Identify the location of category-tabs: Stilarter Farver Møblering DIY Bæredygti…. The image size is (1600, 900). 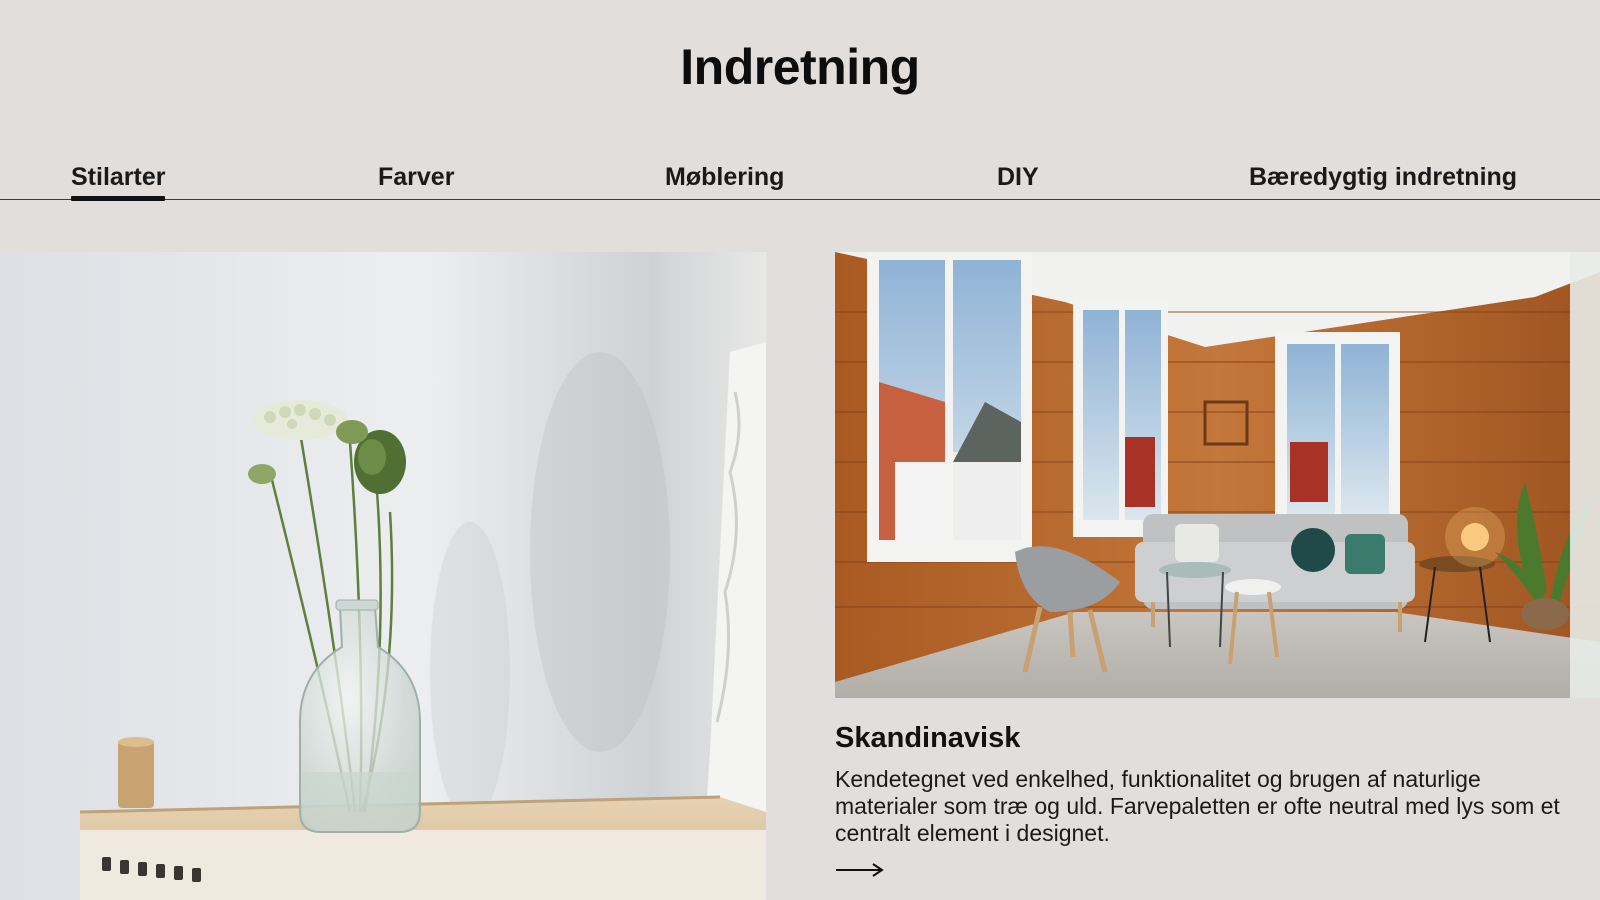
(800, 179).